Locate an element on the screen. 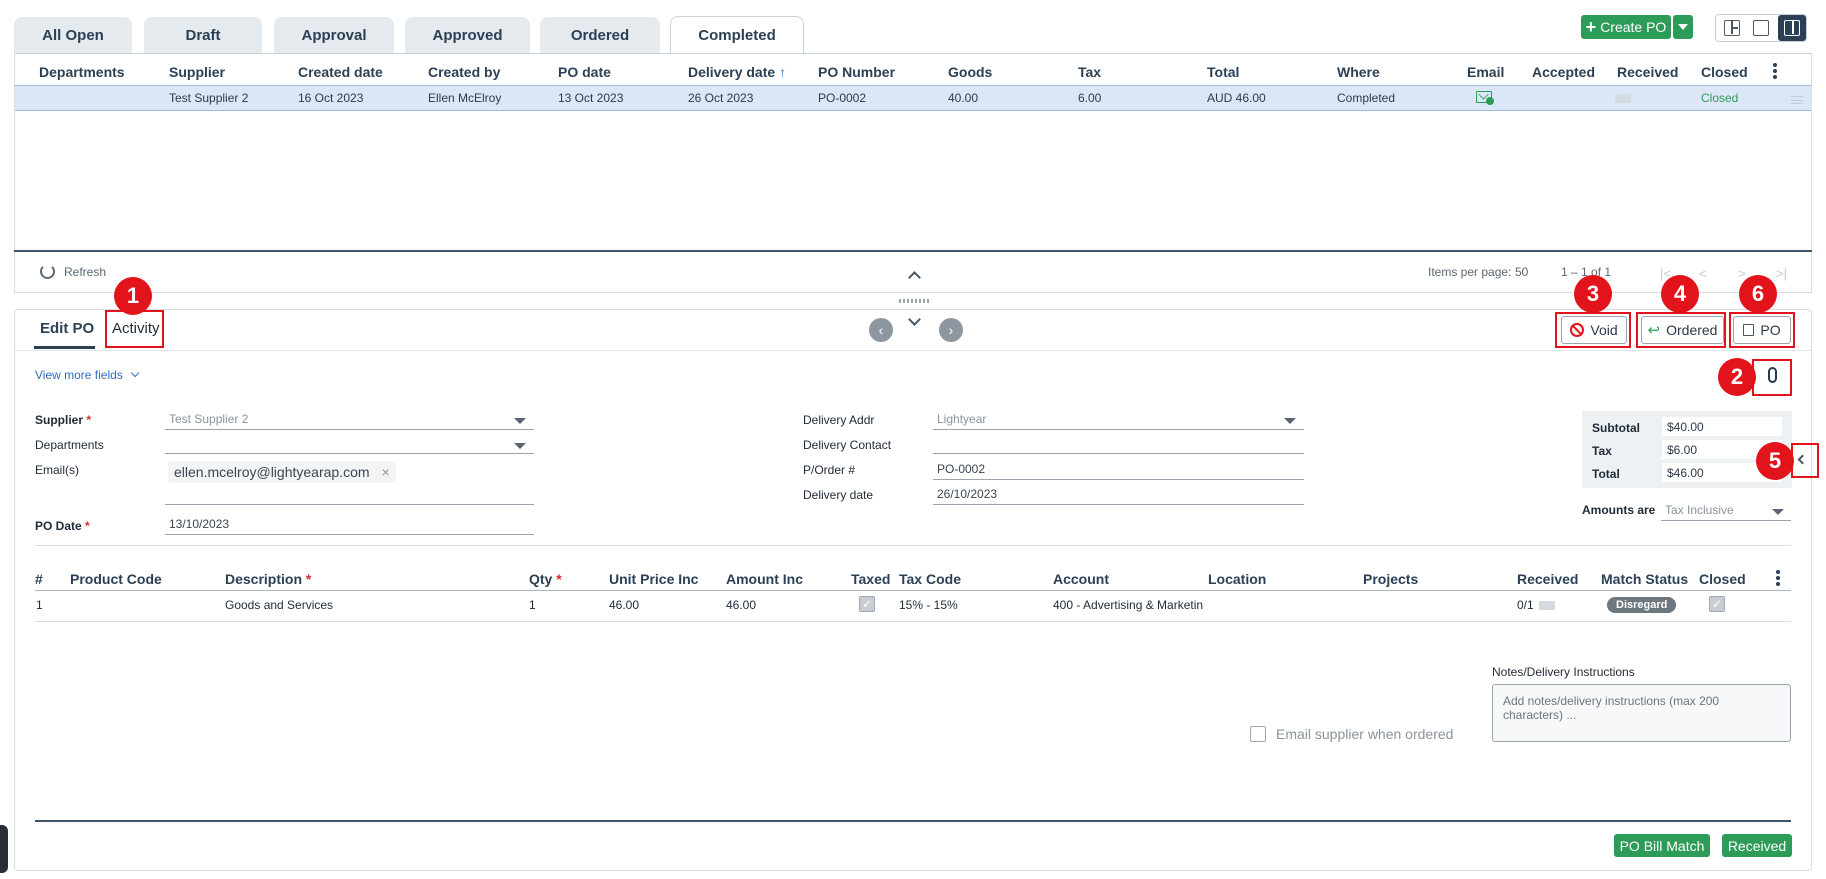 This screenshot has height=879, width=1826. tab-draft: Draft is located at coordinates (203, 35).